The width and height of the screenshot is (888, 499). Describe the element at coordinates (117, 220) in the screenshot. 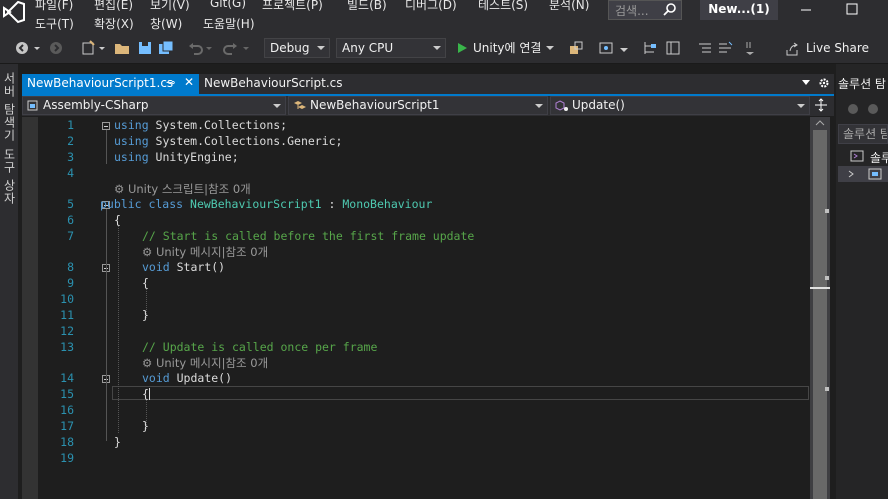

I see `code-line-6: {` at that location.